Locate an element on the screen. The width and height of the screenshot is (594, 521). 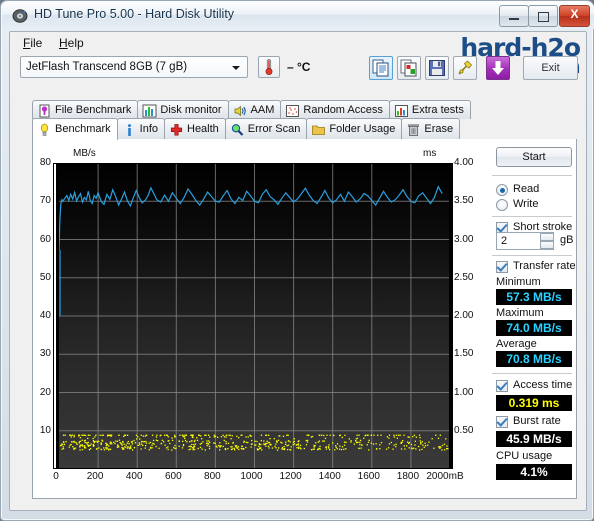
tab-info: Info is located at coordinates (140, 129).